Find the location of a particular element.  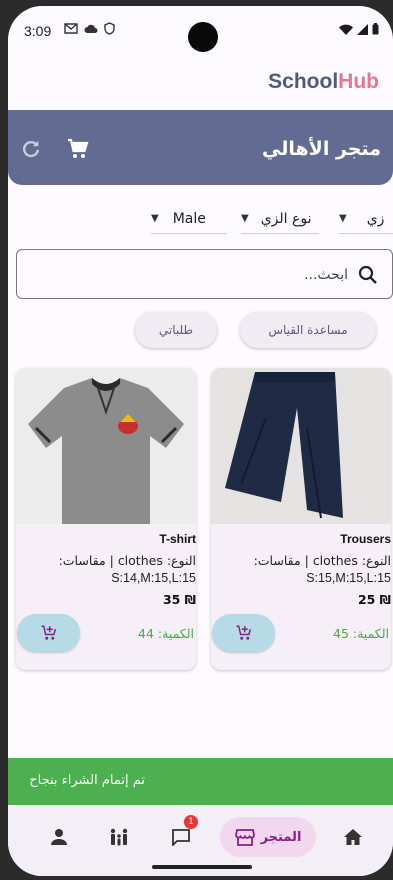

gesture-home-bar is located at coordinates (202, 867).